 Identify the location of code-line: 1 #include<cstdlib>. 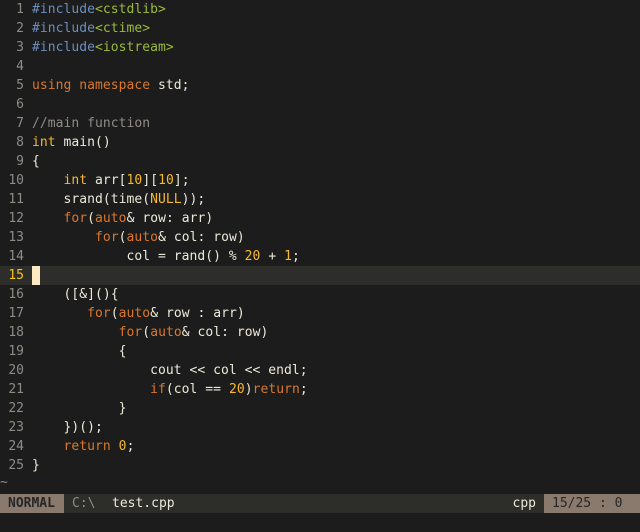
(320, 9).